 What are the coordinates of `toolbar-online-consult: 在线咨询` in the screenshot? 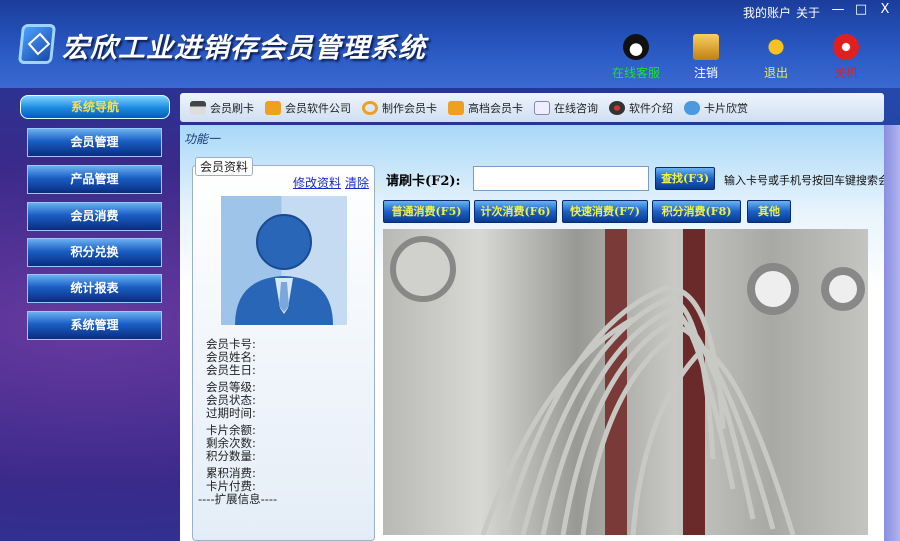 It's located at (566, 108).